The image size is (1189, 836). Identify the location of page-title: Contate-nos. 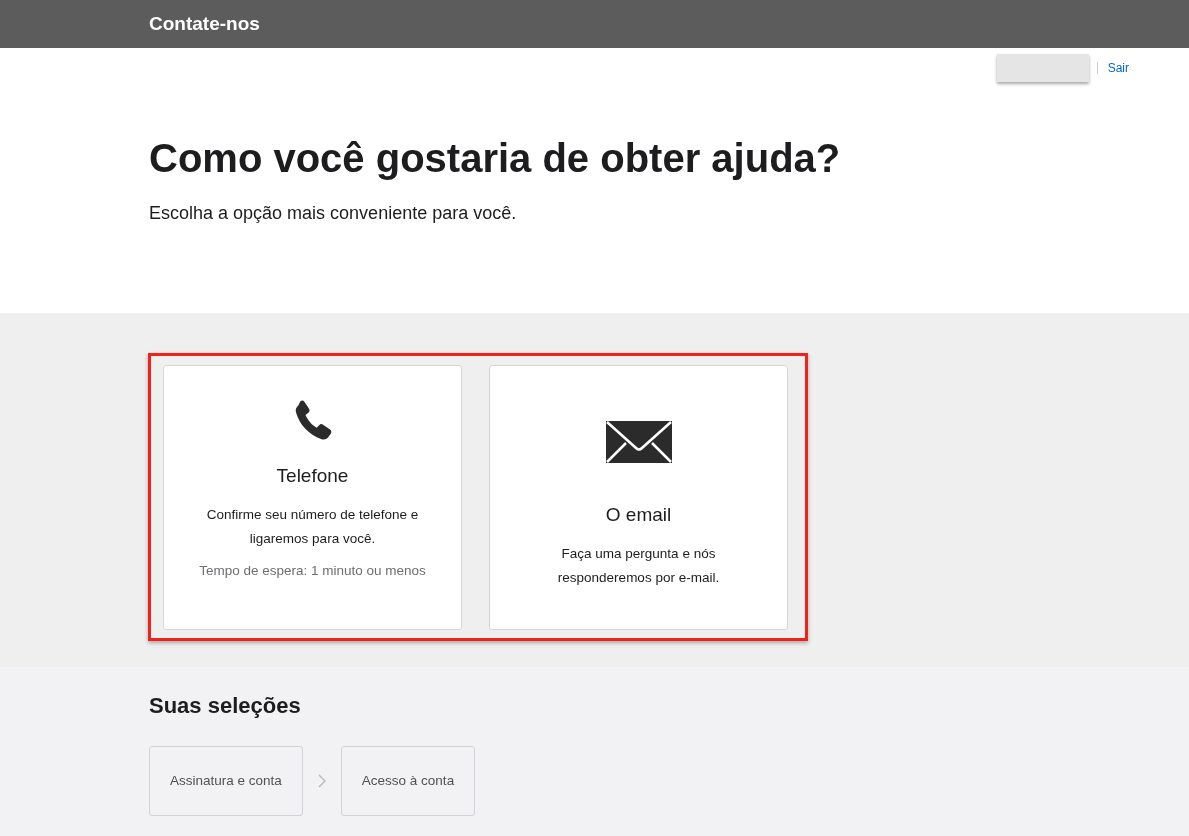
(204, 23).